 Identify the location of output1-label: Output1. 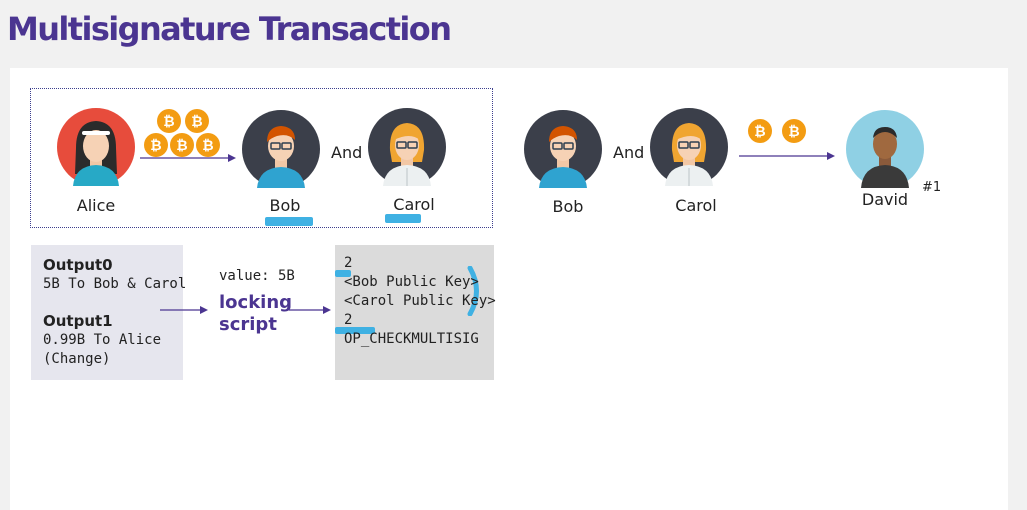
(78, 321).